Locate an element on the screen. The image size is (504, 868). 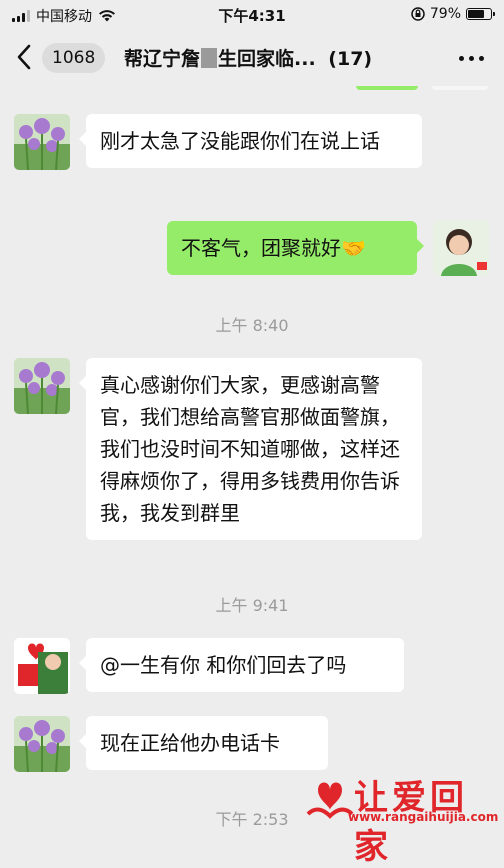
chevron-left-icon is located at coordinates (25, 57).